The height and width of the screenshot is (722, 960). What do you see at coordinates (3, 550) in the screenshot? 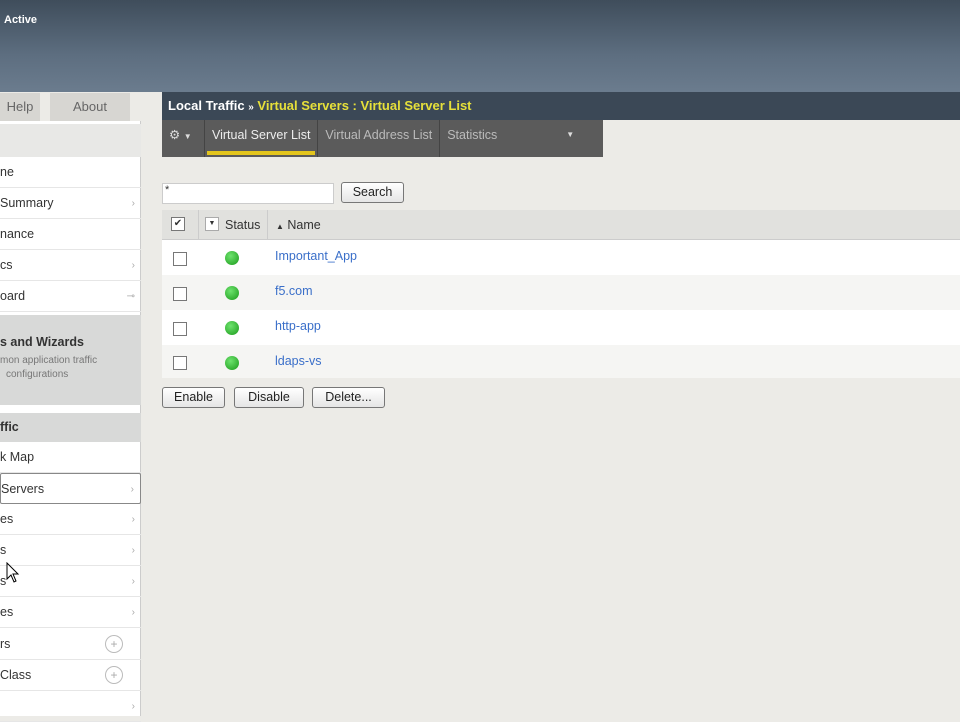
I see `sidebar-item-label: s` at bounding box center [3, 550].